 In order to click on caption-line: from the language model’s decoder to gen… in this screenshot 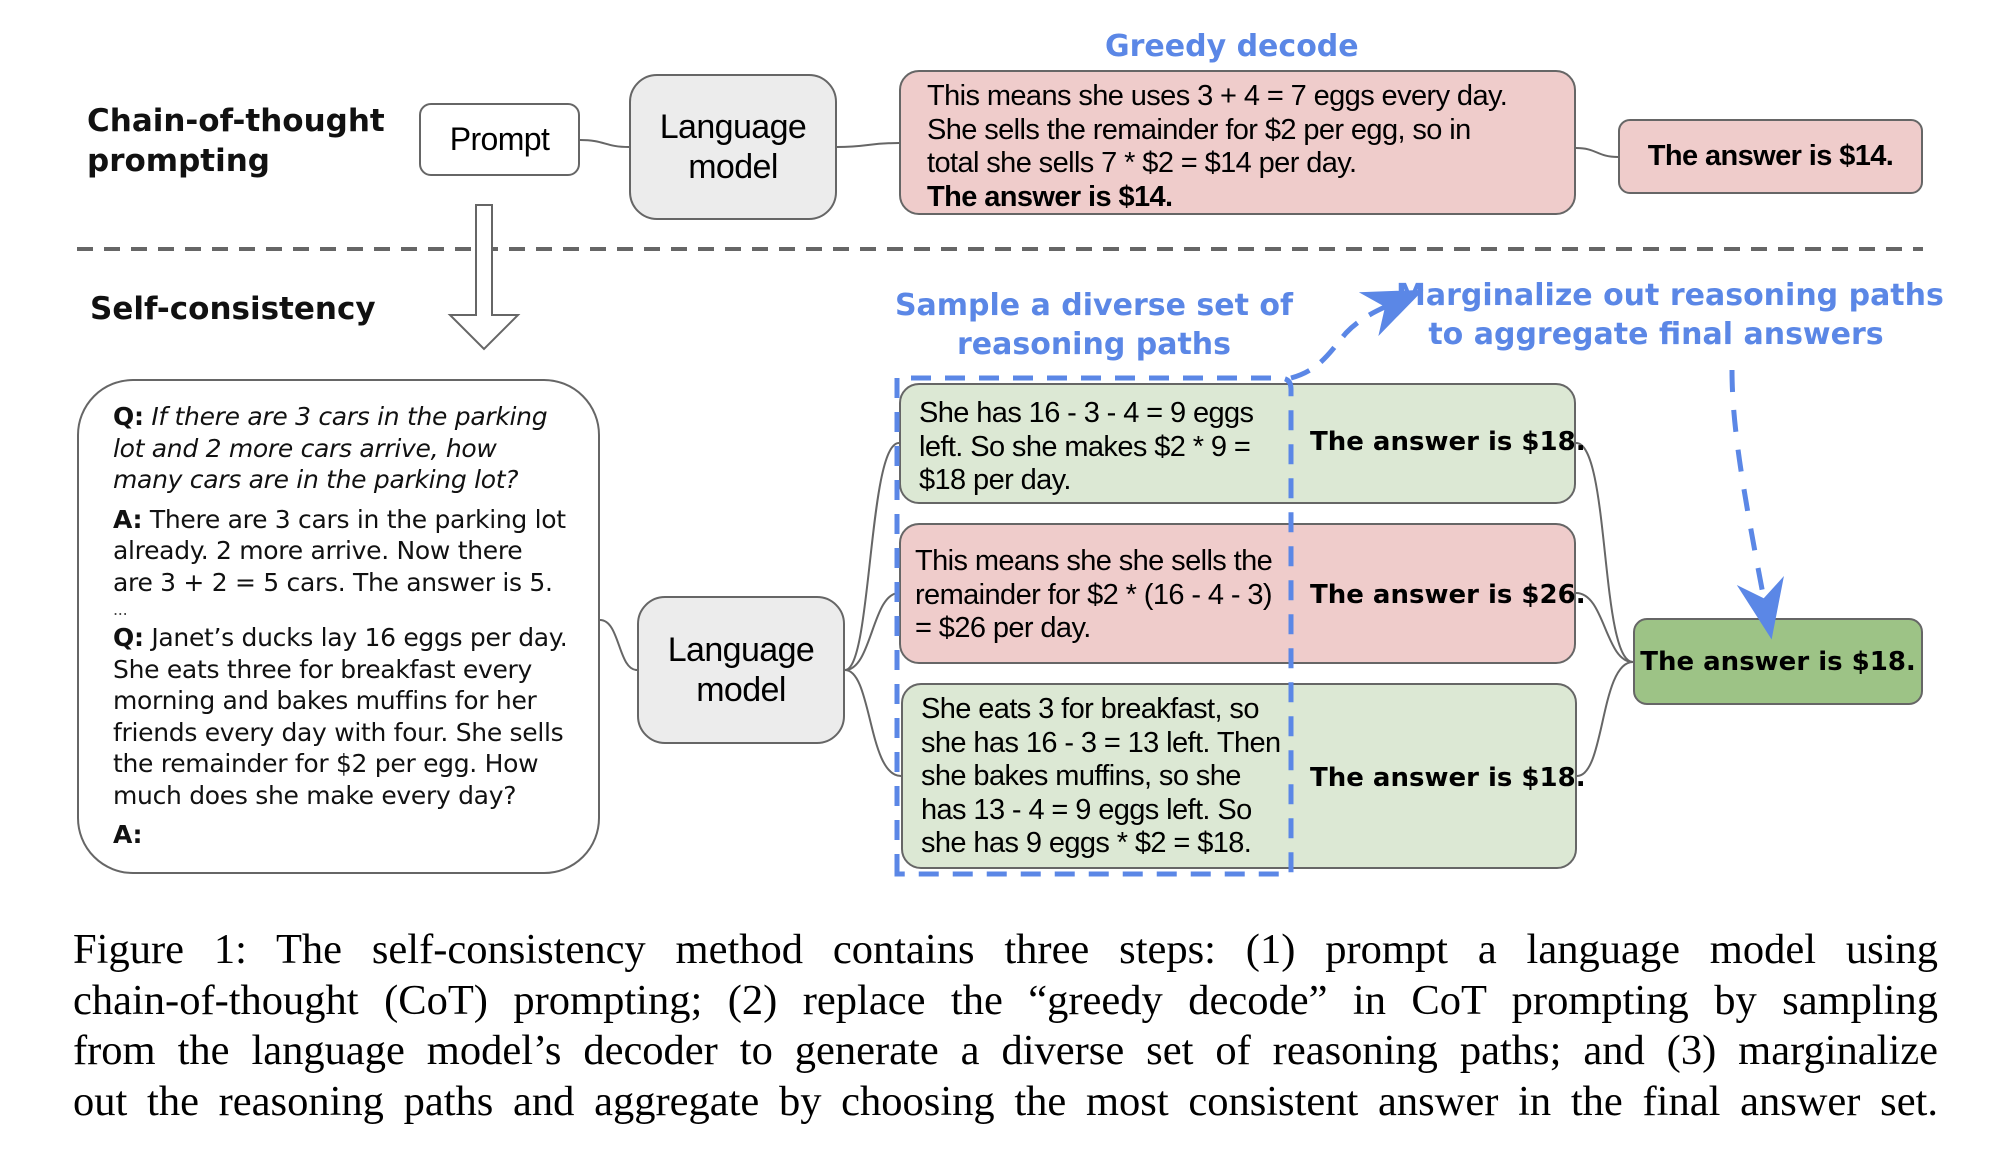, I will do `click(1005, 1050)`.